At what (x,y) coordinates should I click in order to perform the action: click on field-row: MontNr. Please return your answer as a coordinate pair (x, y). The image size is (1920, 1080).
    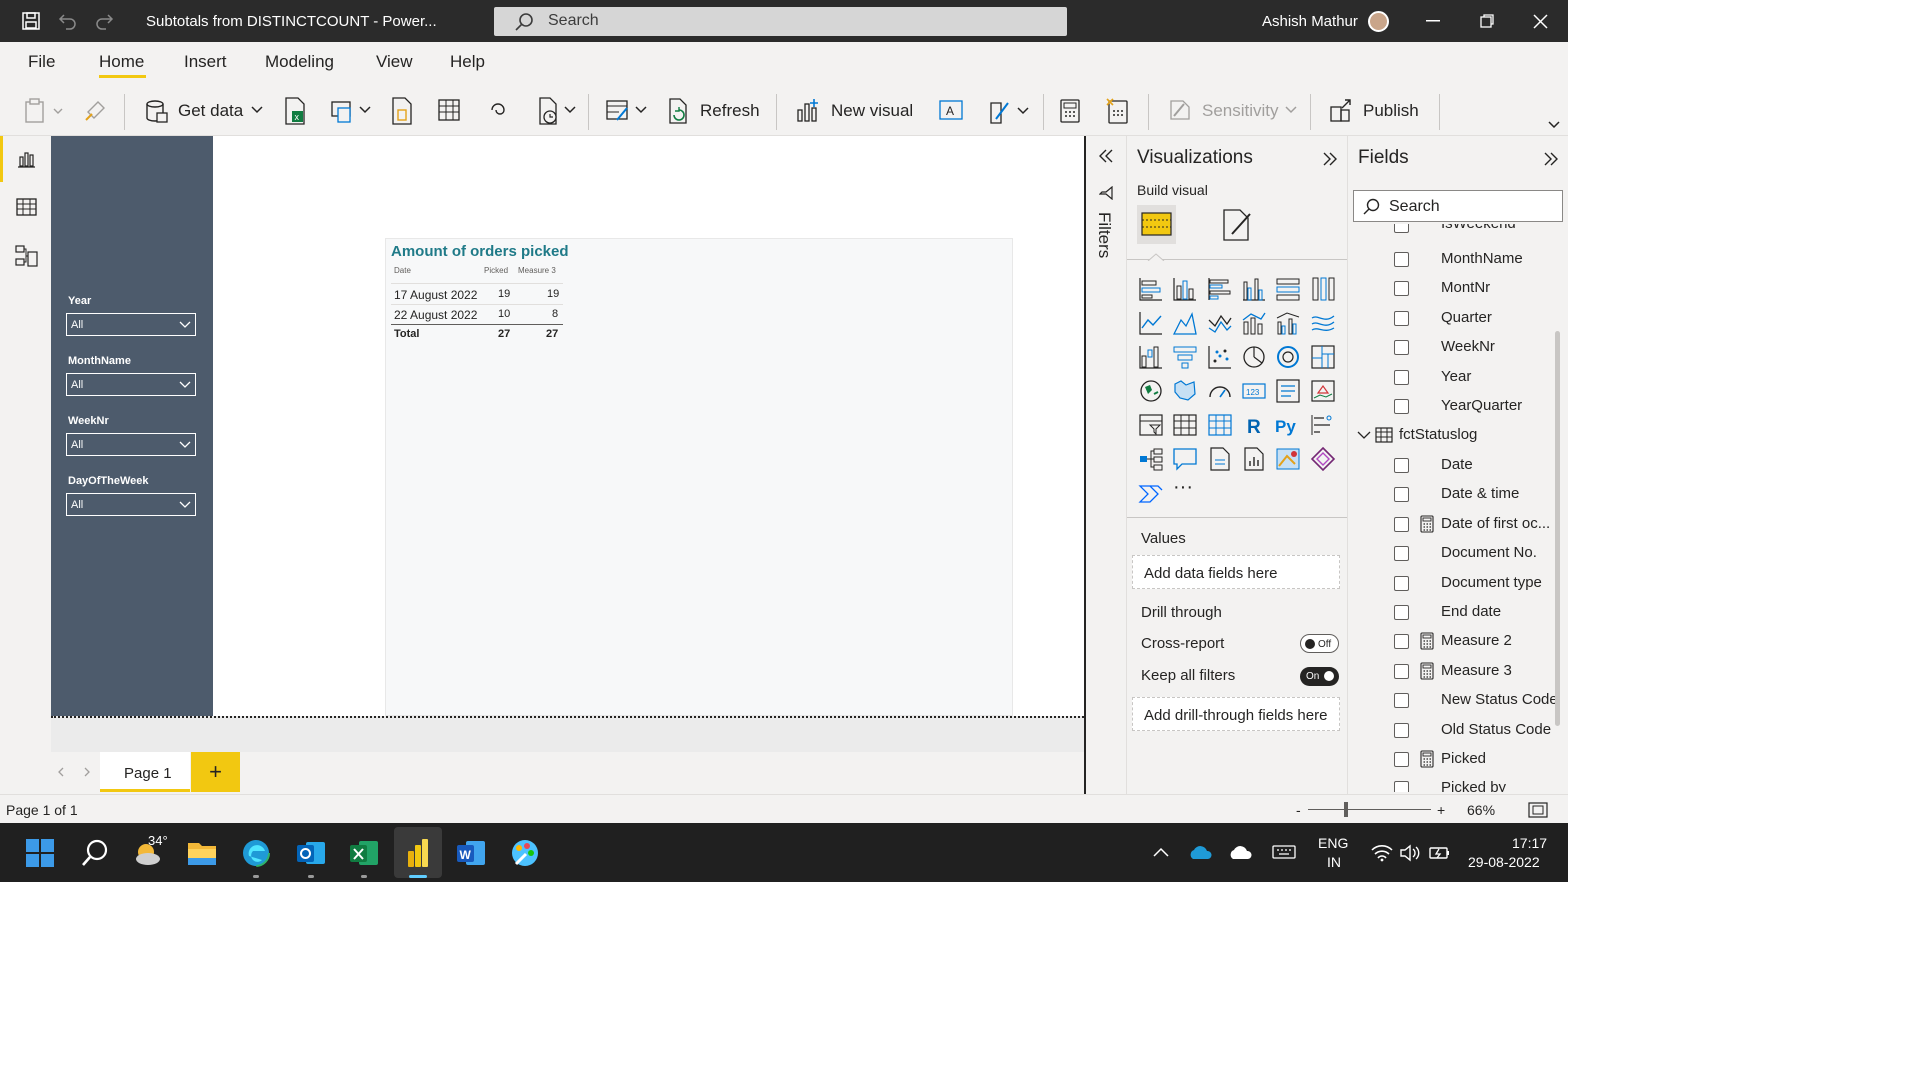
    Looking at the image, I should click on (1450, 288).